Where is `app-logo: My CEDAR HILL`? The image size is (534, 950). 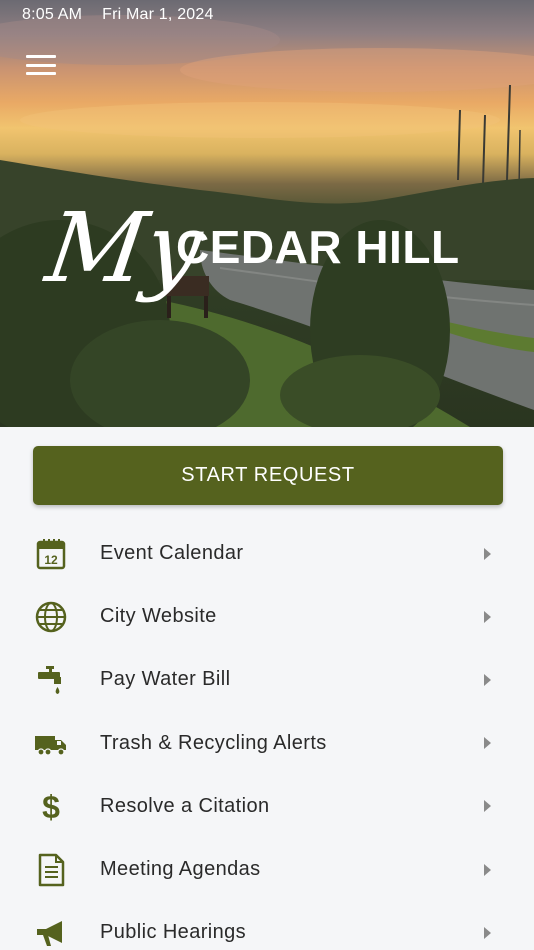 app-logo: My CEDAR HILL is located at coordinates (264, 263).